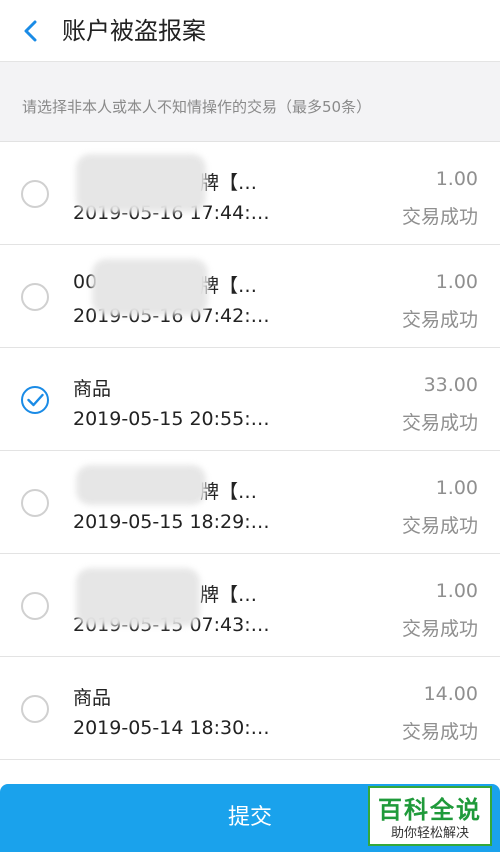 The height and width of the screenshot is (852, 500). I want to click on hint-bar: 请选择非本人或本人不知情操作的交易（最多50条）, so click(250, 102).